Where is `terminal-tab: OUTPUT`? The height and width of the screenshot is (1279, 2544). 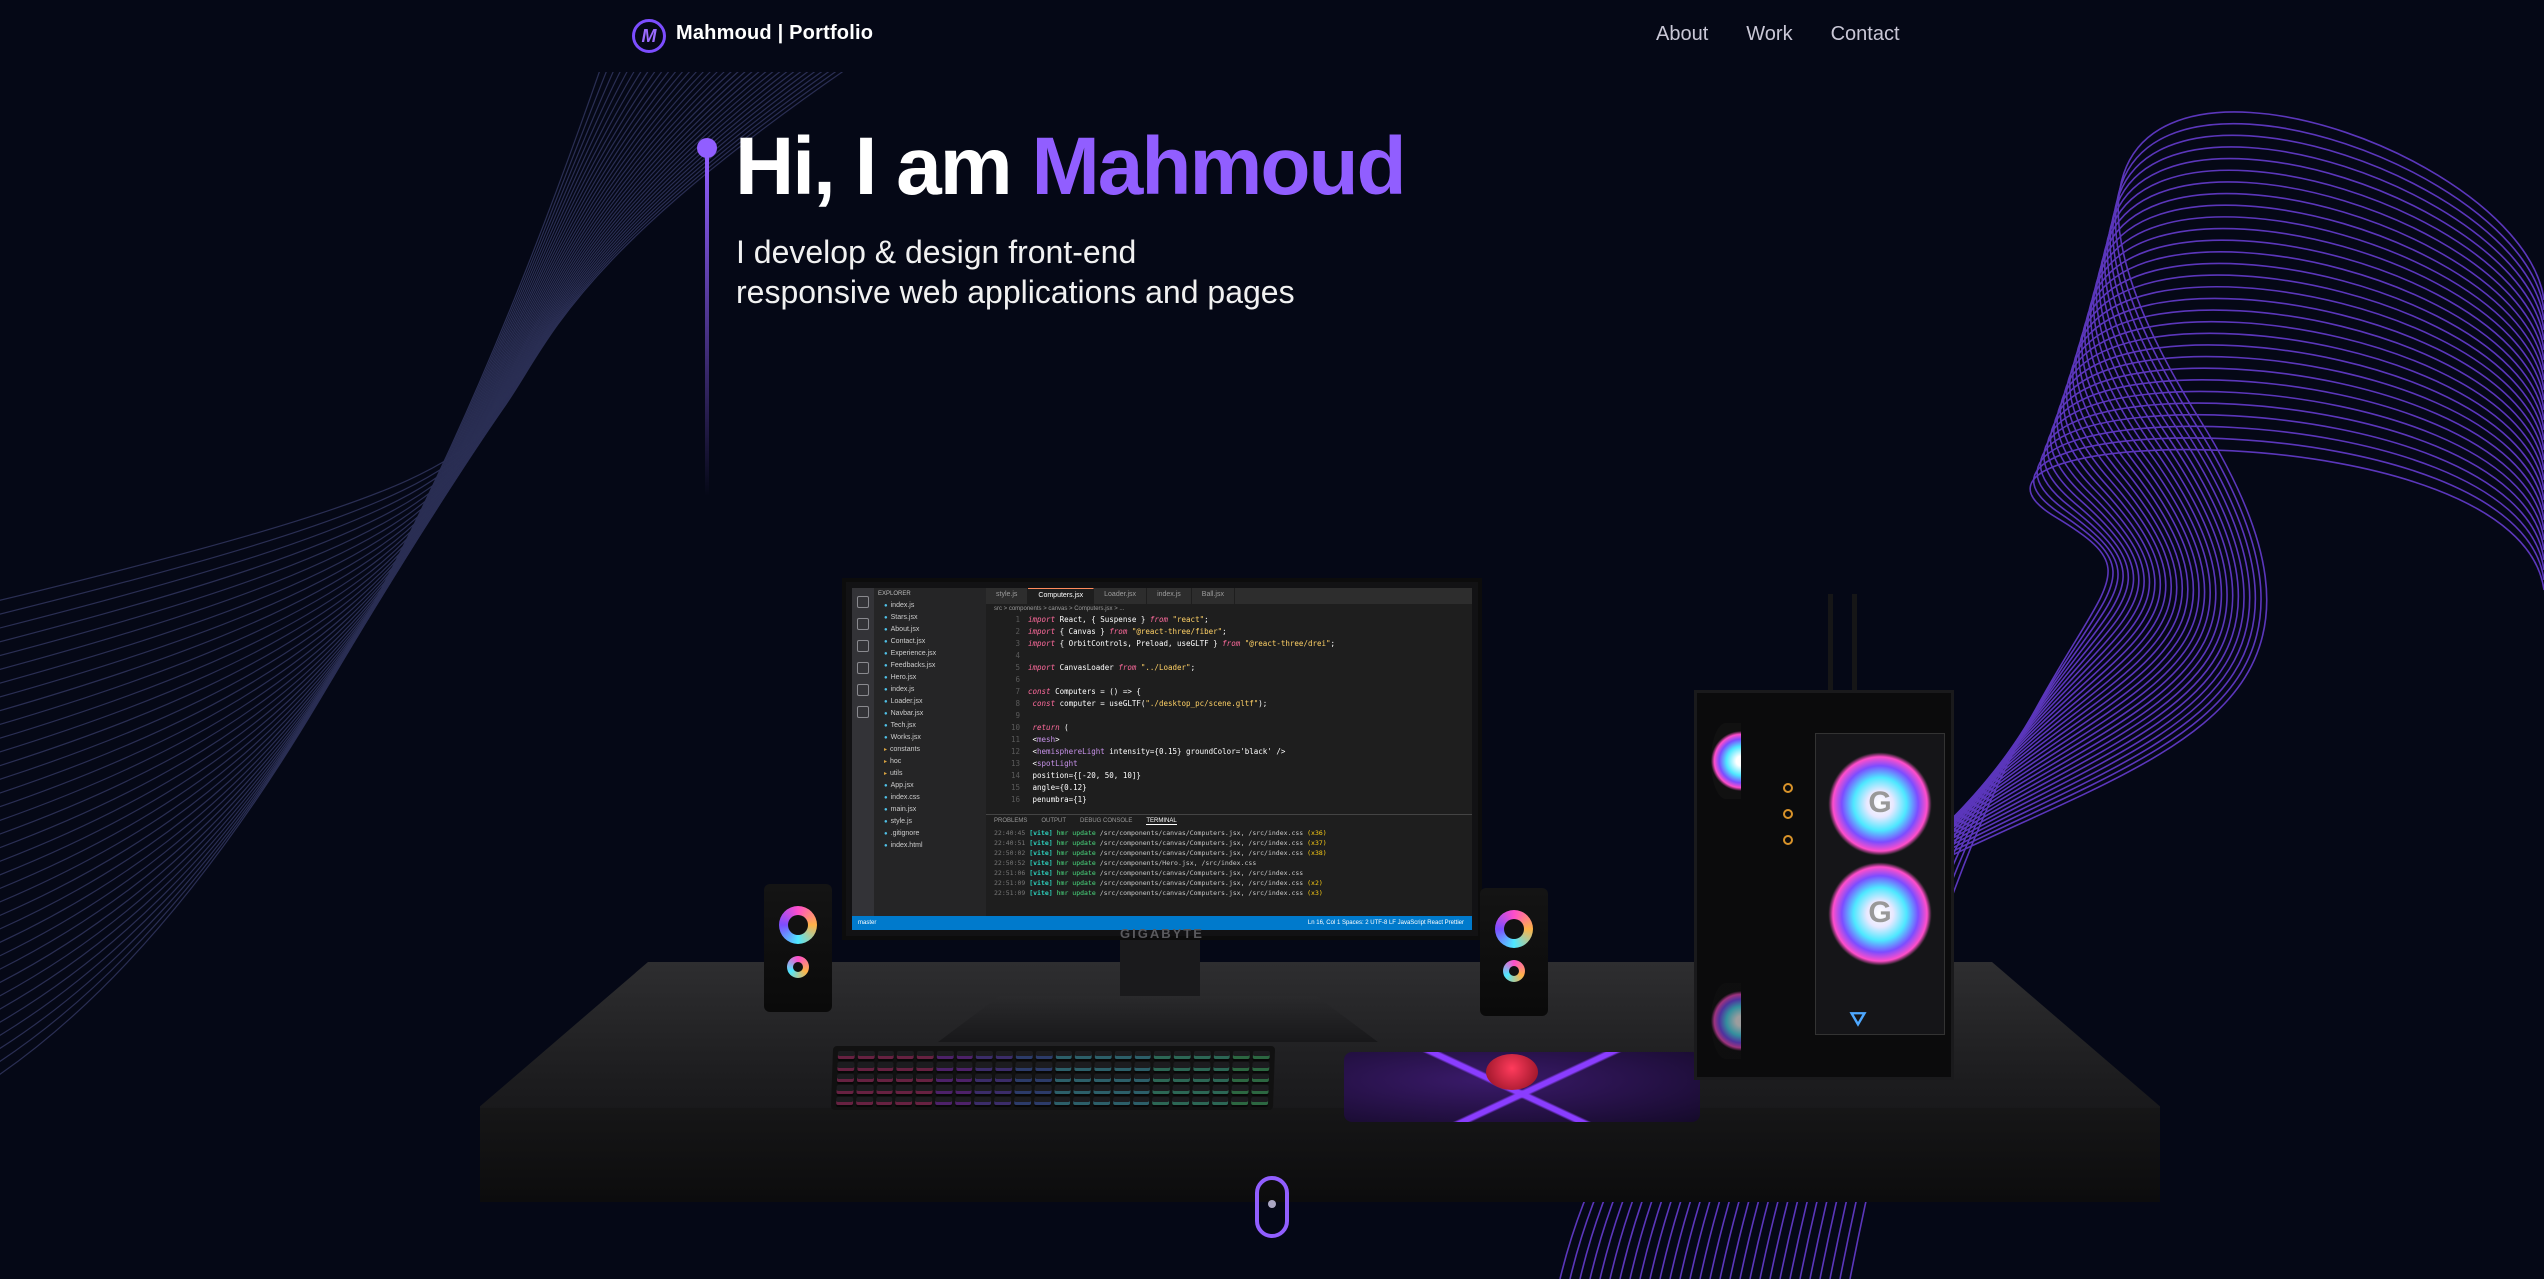
terminal-tab: OUTPUT is located at coordinates (1053, 821).